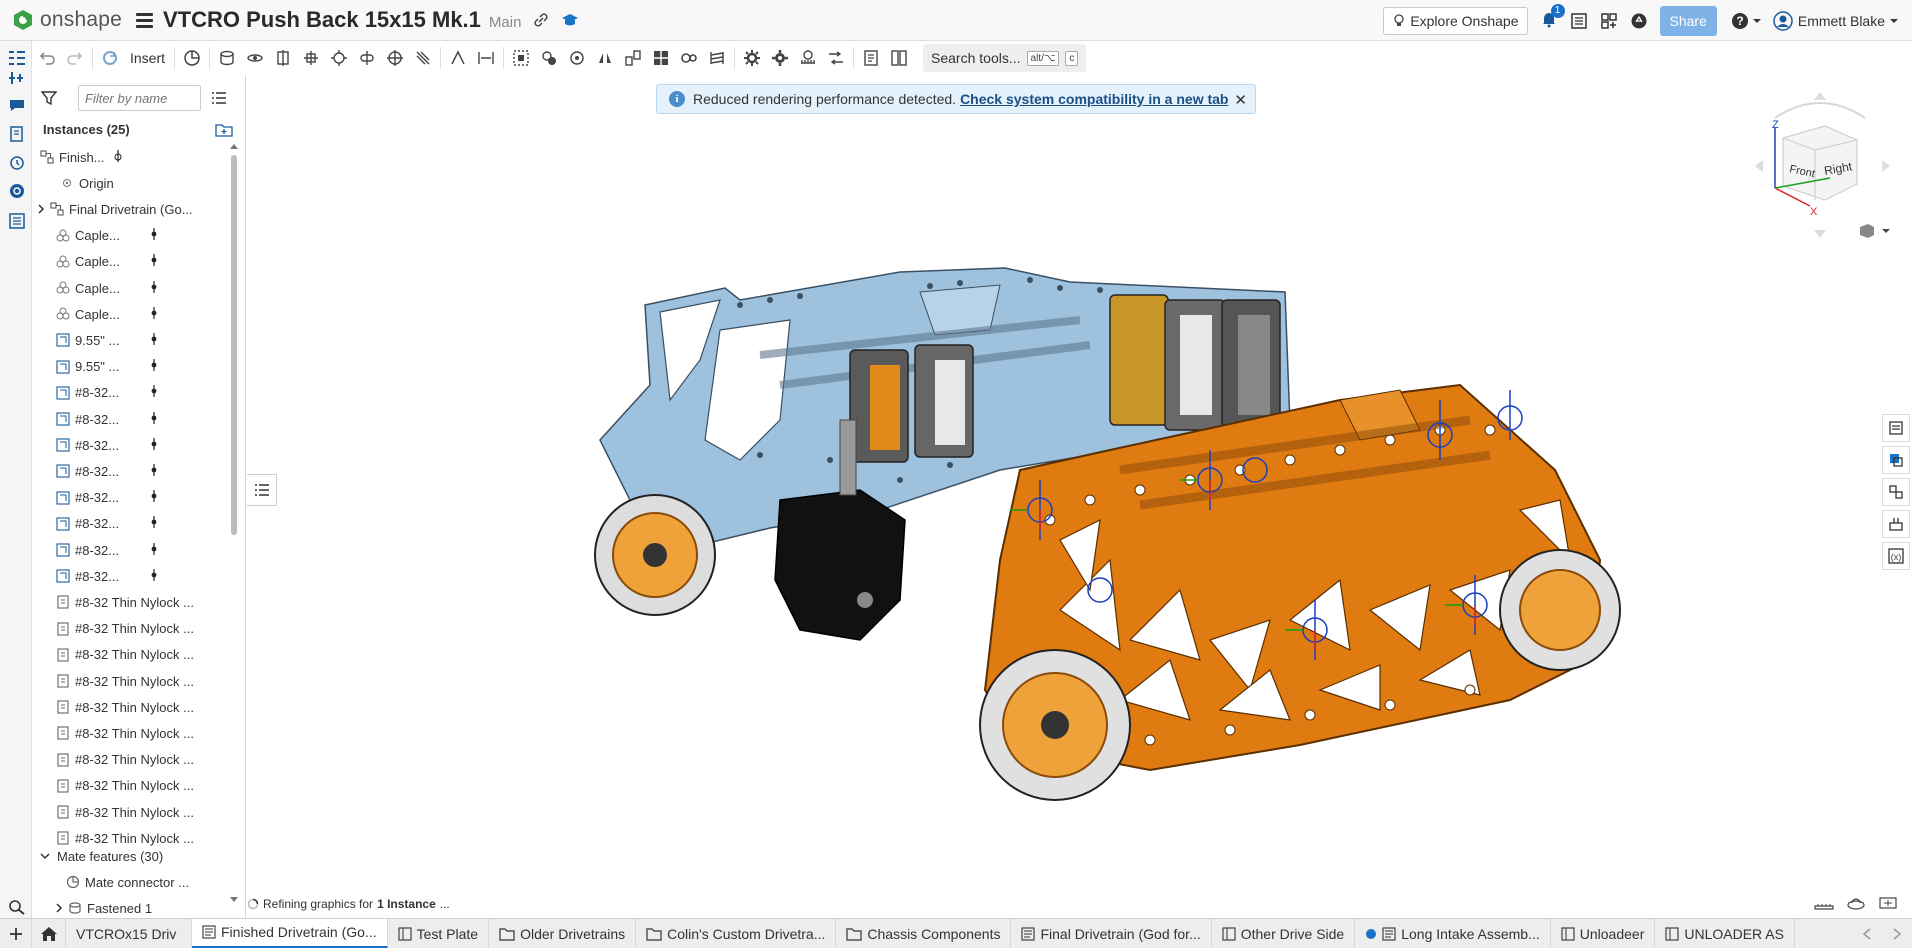 This screenshot has height=948, width=1912. Describe the element at coordinates (1094, 99) in the screenshot. I see `compatibility-link: Check system compatibility in a new tab` at that location.